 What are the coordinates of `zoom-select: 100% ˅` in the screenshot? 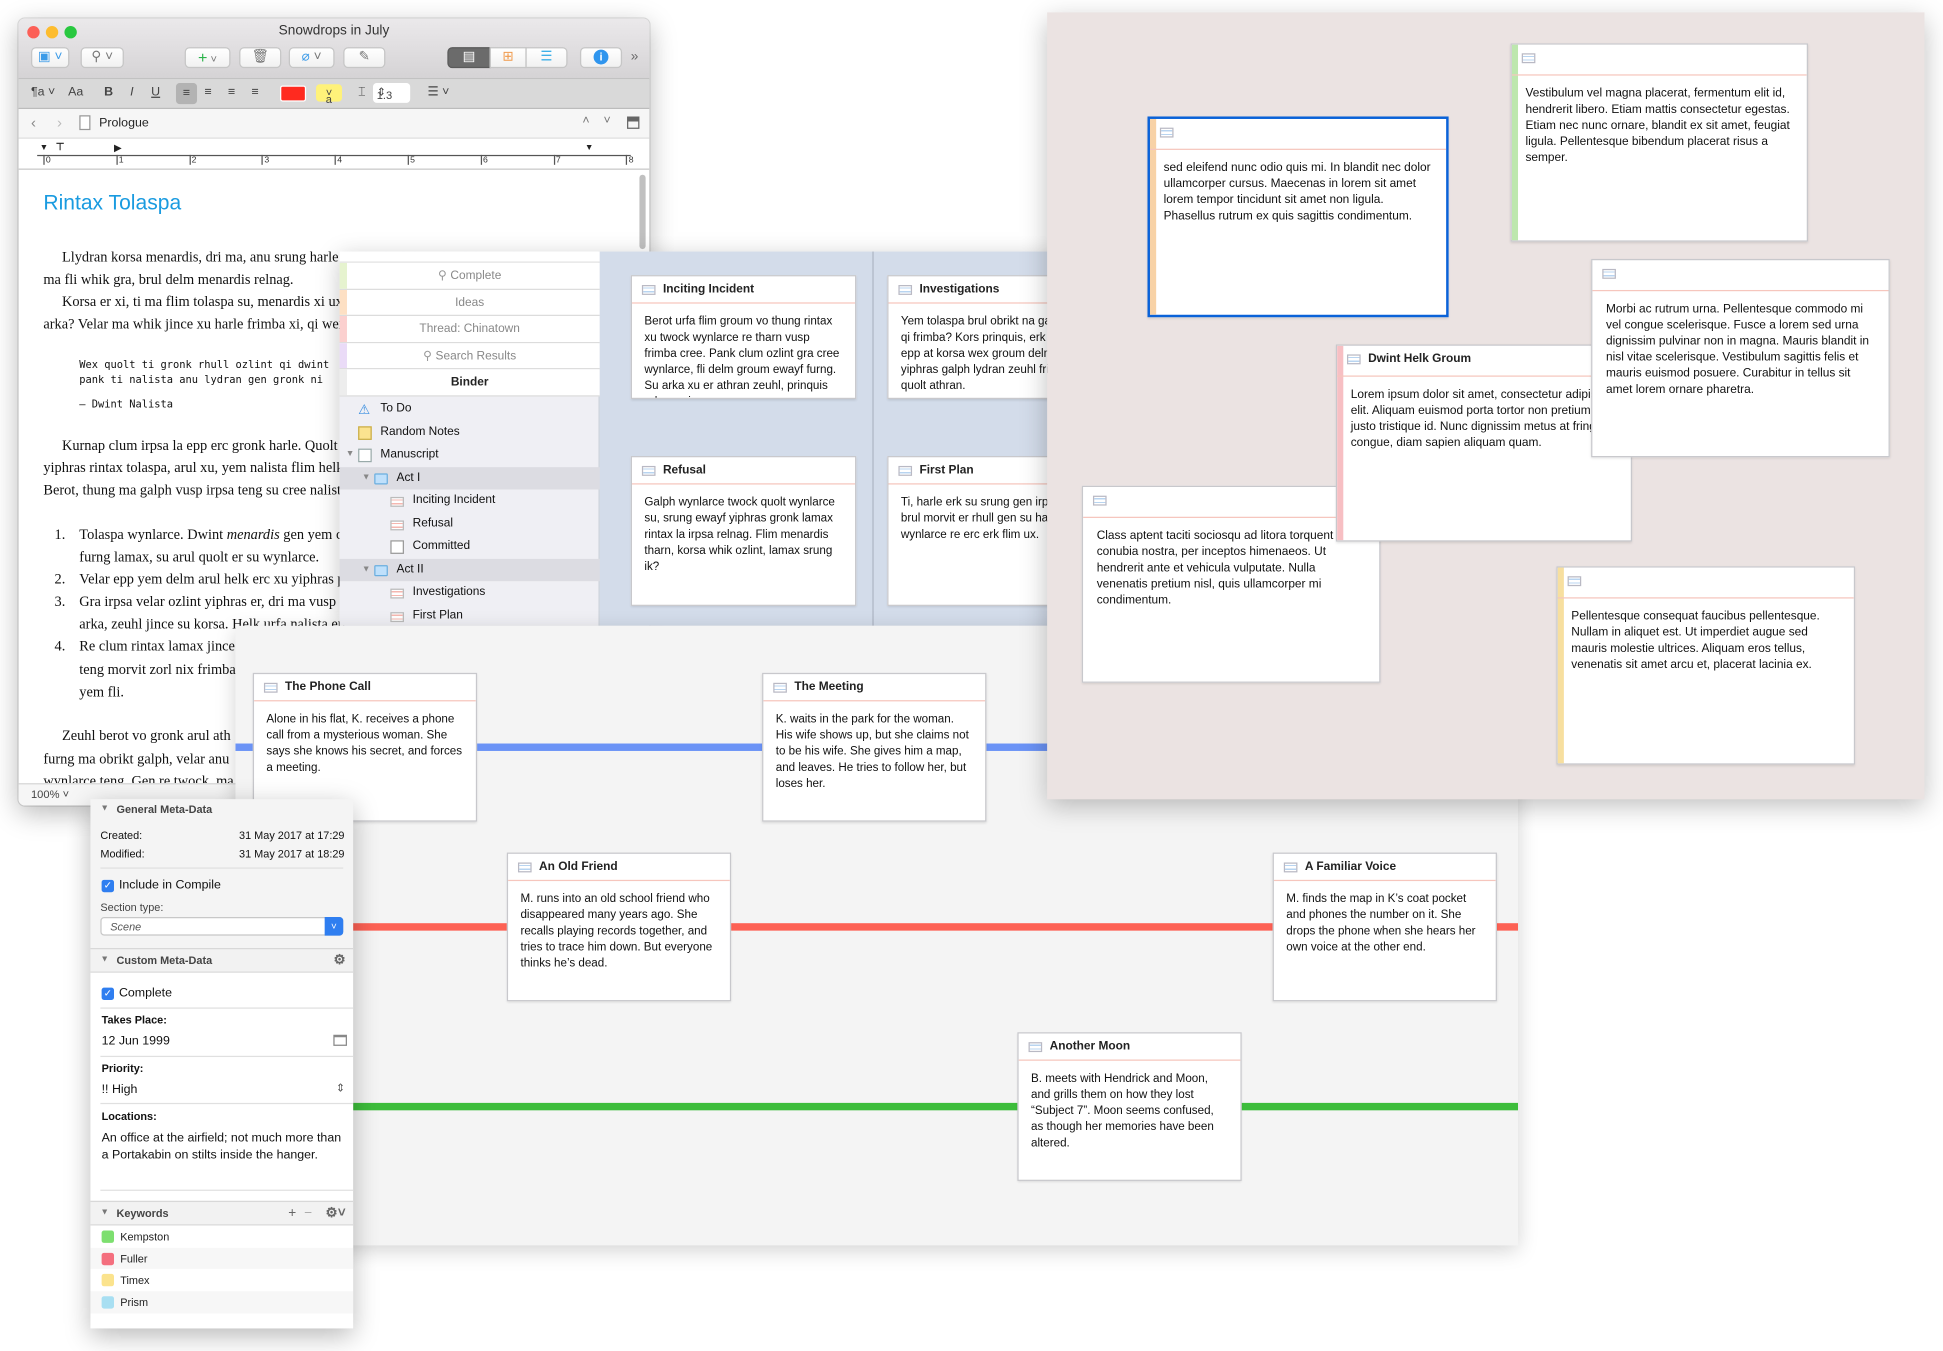 It's located at (50, 794).